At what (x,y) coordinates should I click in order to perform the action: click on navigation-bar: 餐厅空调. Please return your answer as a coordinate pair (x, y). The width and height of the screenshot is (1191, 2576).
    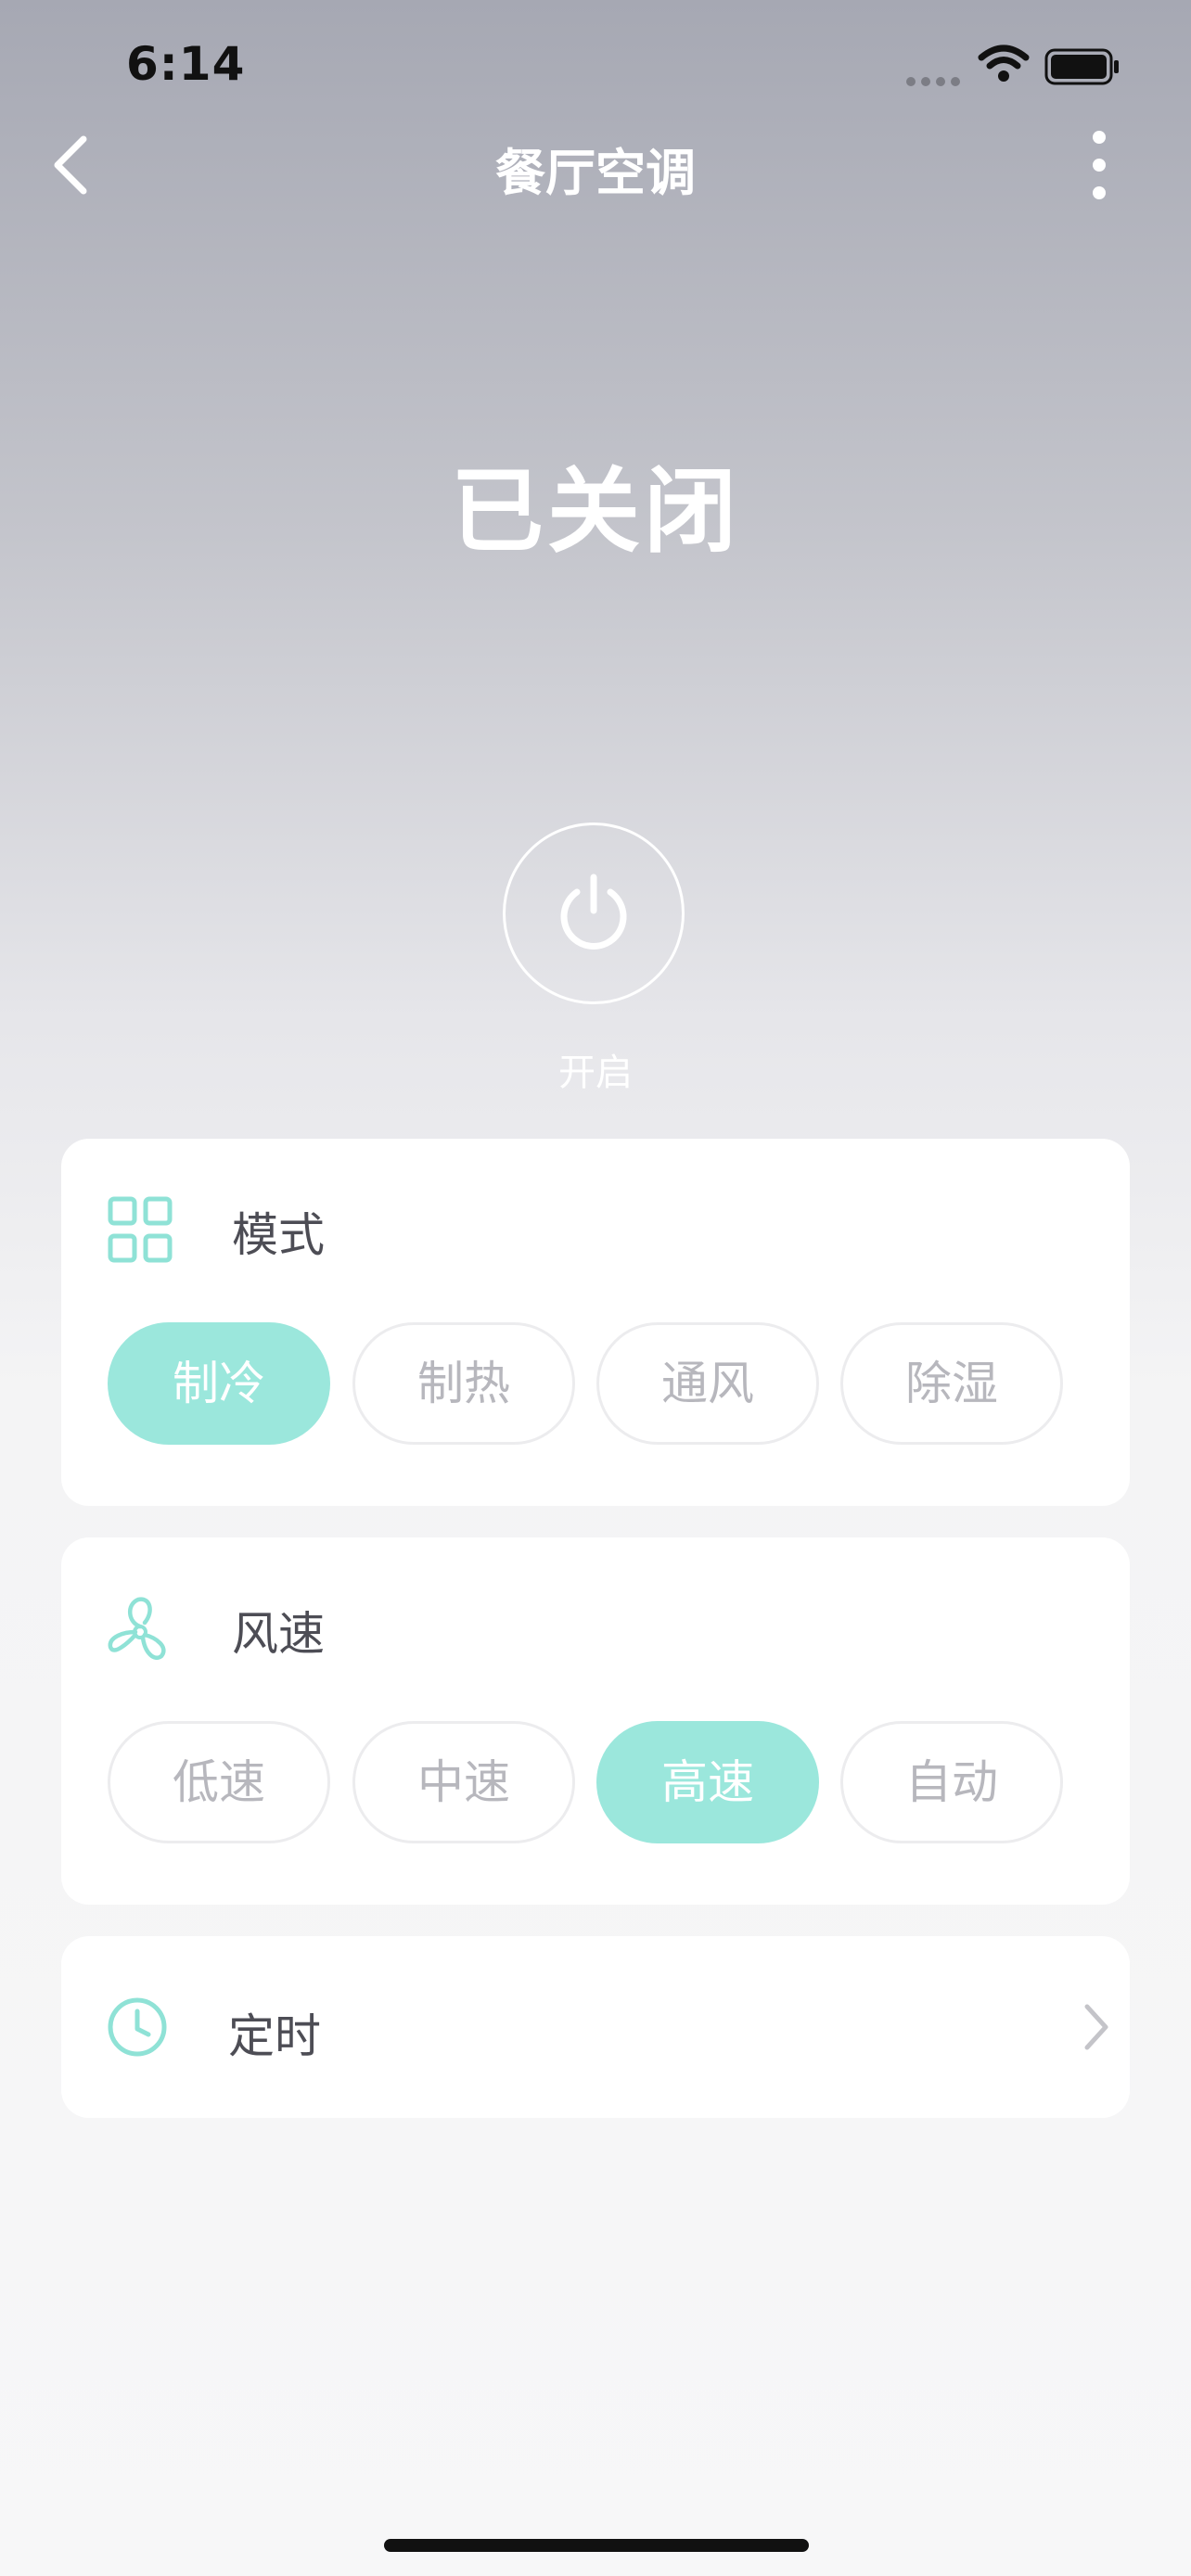
    Looking at the image, I should click on (595, 167).